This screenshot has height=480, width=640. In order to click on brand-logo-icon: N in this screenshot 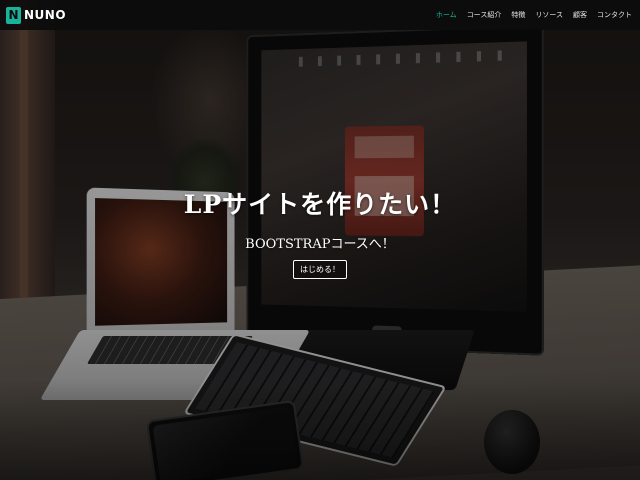, I will do `click(13, 15)`.